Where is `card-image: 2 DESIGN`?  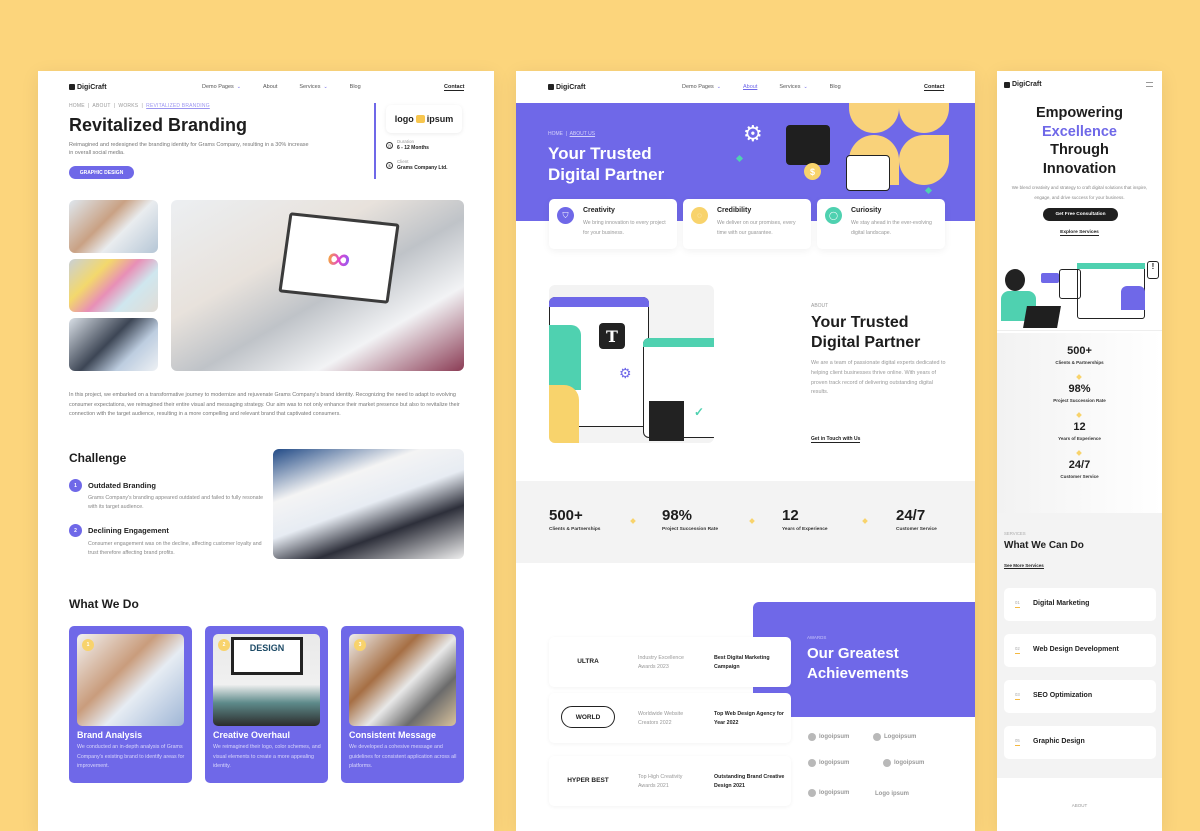
card-image: 2 DESIGN is located at coordinates (266, 680).